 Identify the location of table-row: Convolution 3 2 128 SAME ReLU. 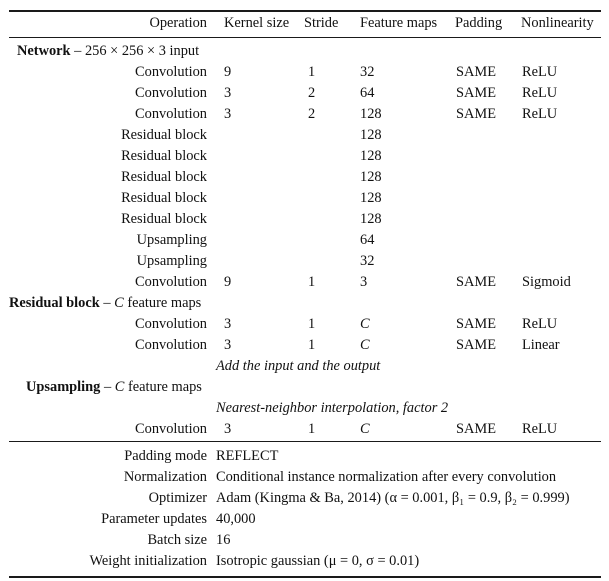
(304, 114).